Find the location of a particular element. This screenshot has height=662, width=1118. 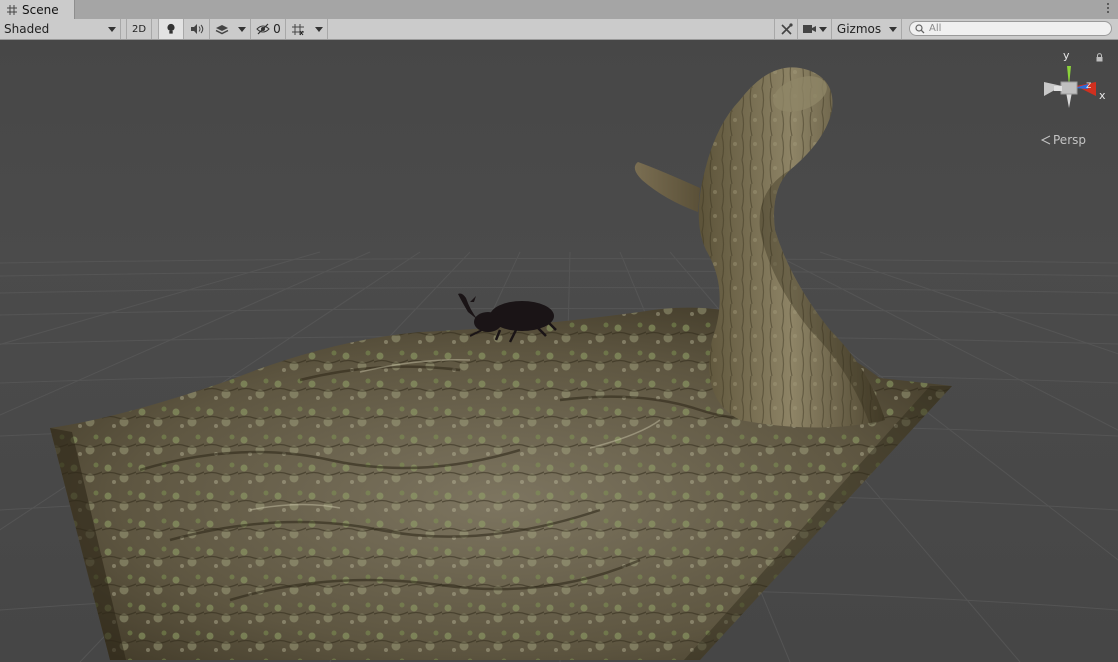

projection-label: Persp is located at coordinates (1069, 140).